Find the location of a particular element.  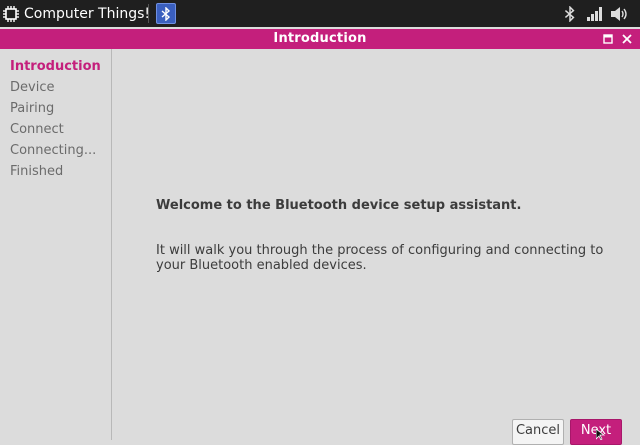

signal-strength-icon is located at coordinates (594, 13).